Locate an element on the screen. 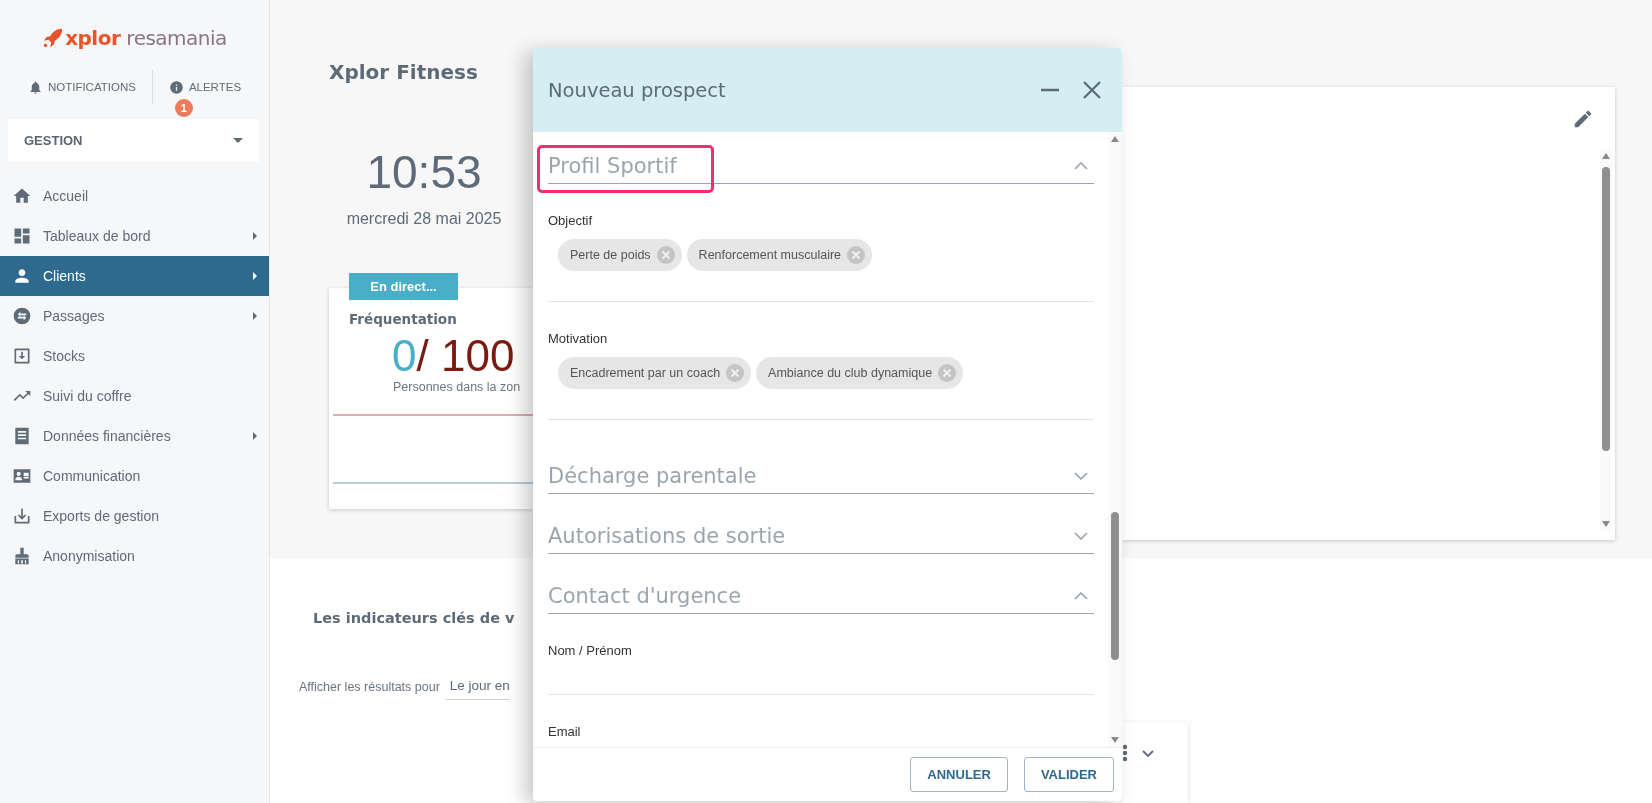 Image resolution: width=1652 pixels, height=803 pixels. notifications-button: NOTIFICATIONS is located at coordinates (81, 87).